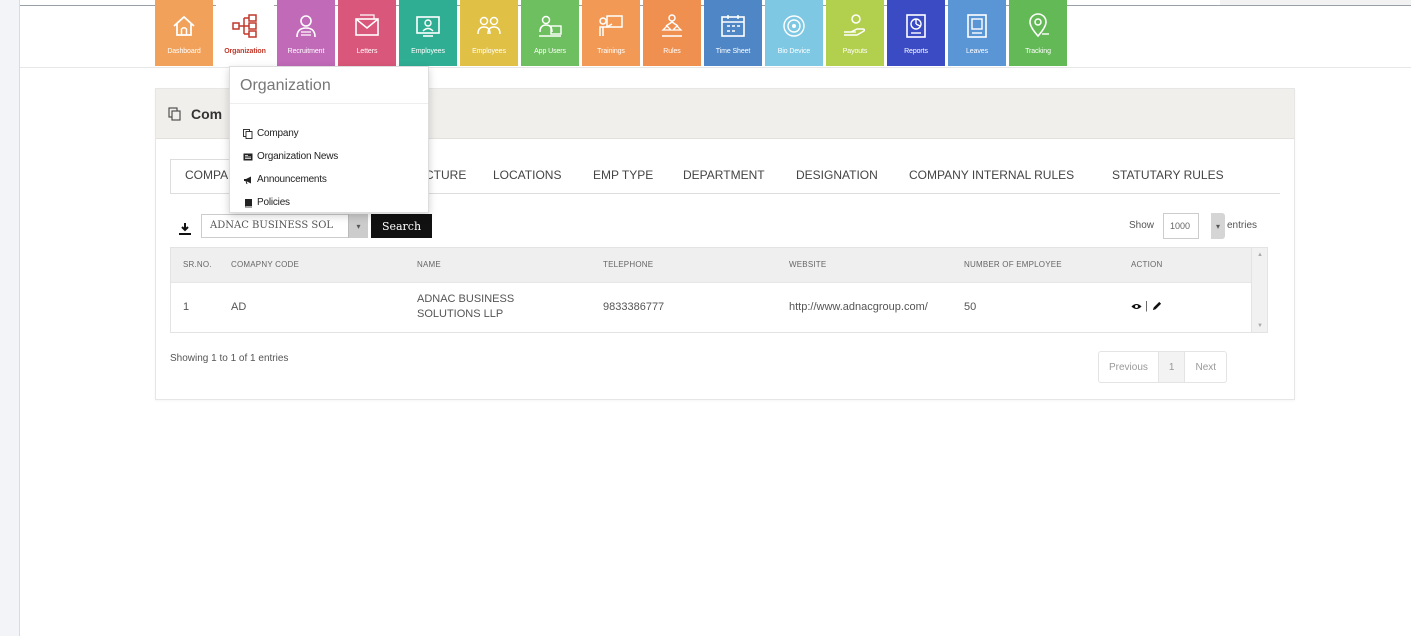  I want to click on module-rules: Rules, so click(672, 33).